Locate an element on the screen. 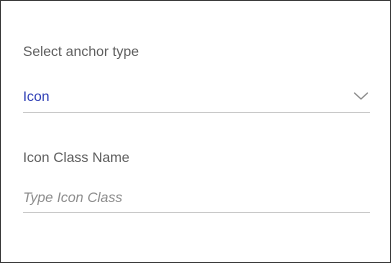 The image size is (391, 263). icon-class-label: Icon Class Name is located at coordinates (76, 157).